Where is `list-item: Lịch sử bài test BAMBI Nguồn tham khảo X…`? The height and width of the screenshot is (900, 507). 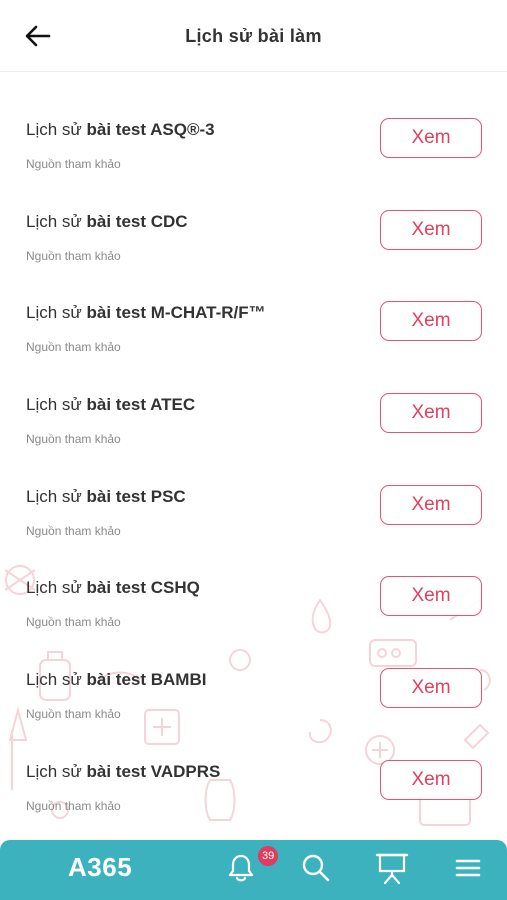 list-item: Lịch sử bài test BAMBI Nguồn tham khảo X… is located at coordinates (253, 688).